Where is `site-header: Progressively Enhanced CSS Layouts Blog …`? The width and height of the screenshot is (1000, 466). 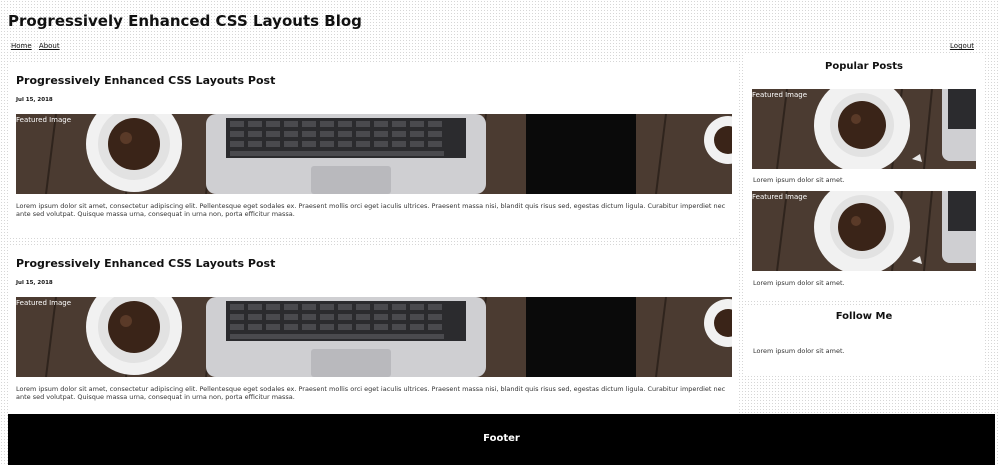 site-header: Progressively Enhanced CSS Layouts Blog … is located at coordinates (500, 29).